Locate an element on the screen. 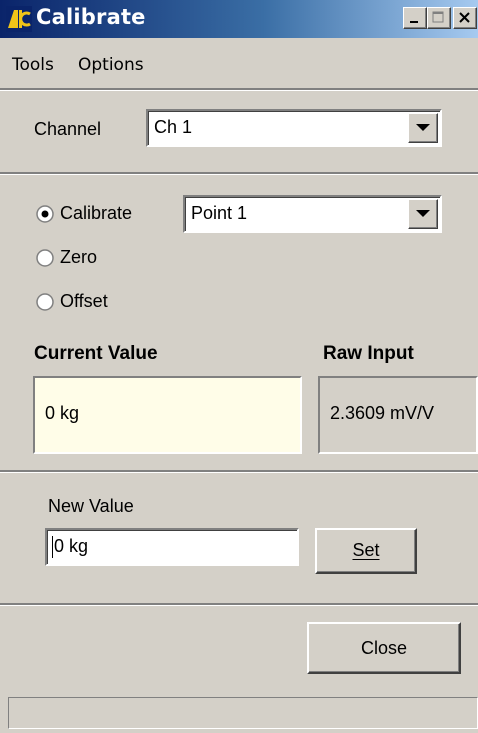 The width and height of the screenshot is (478, 733). close-icon is located at coordinates (464, 17).